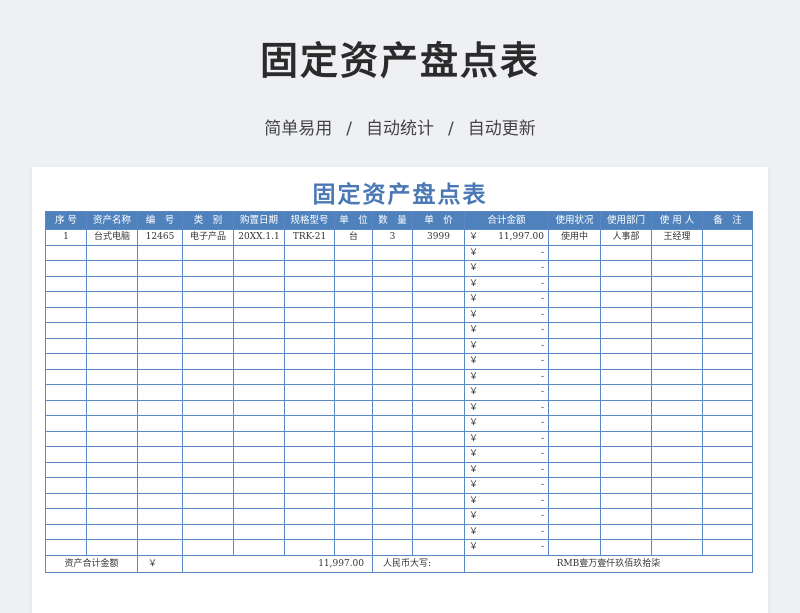 The width and height of the screenshot is (800, 613). What do you see at coordinates (259, 237) in the screenshot?
I see `cell-date: 20XX.1.1` at bounding box center [259, 237].